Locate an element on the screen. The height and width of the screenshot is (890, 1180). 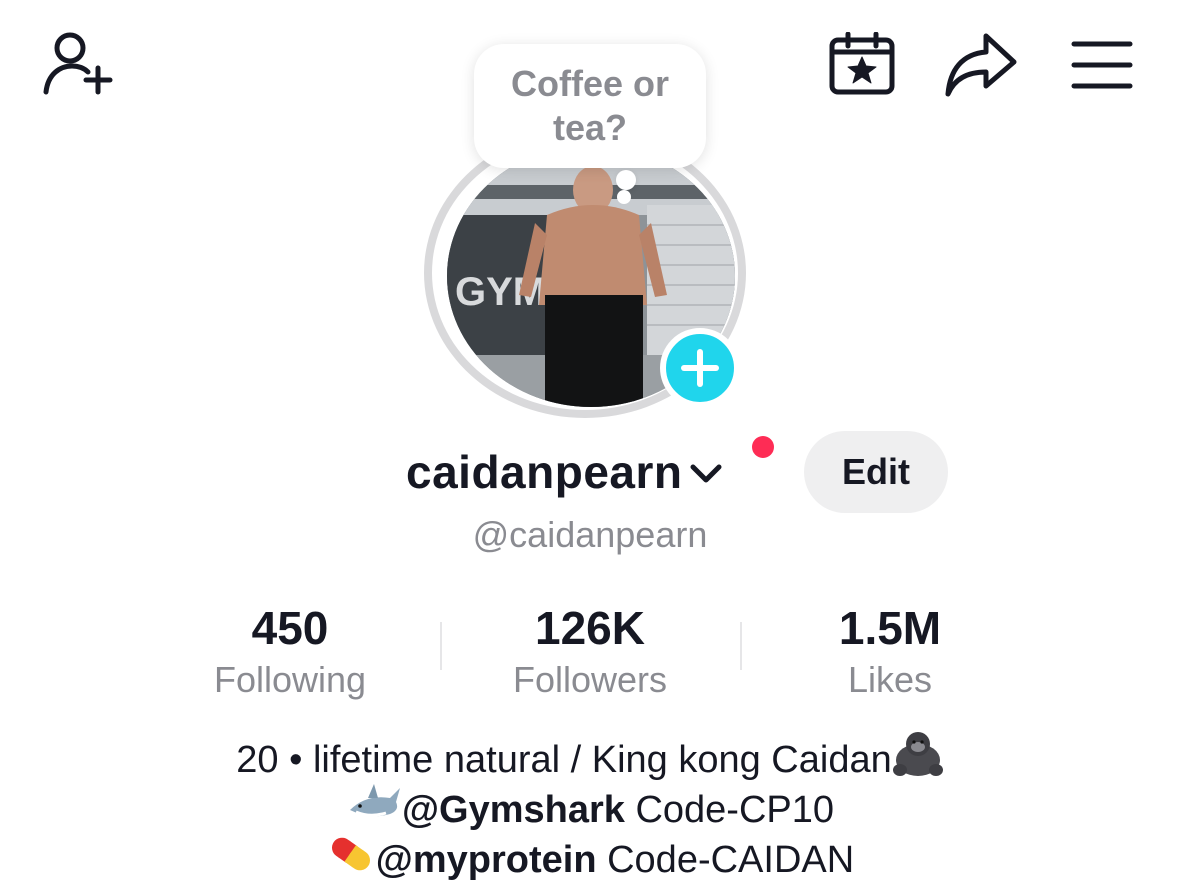
pill-icon is located at coordinates (351, 860).